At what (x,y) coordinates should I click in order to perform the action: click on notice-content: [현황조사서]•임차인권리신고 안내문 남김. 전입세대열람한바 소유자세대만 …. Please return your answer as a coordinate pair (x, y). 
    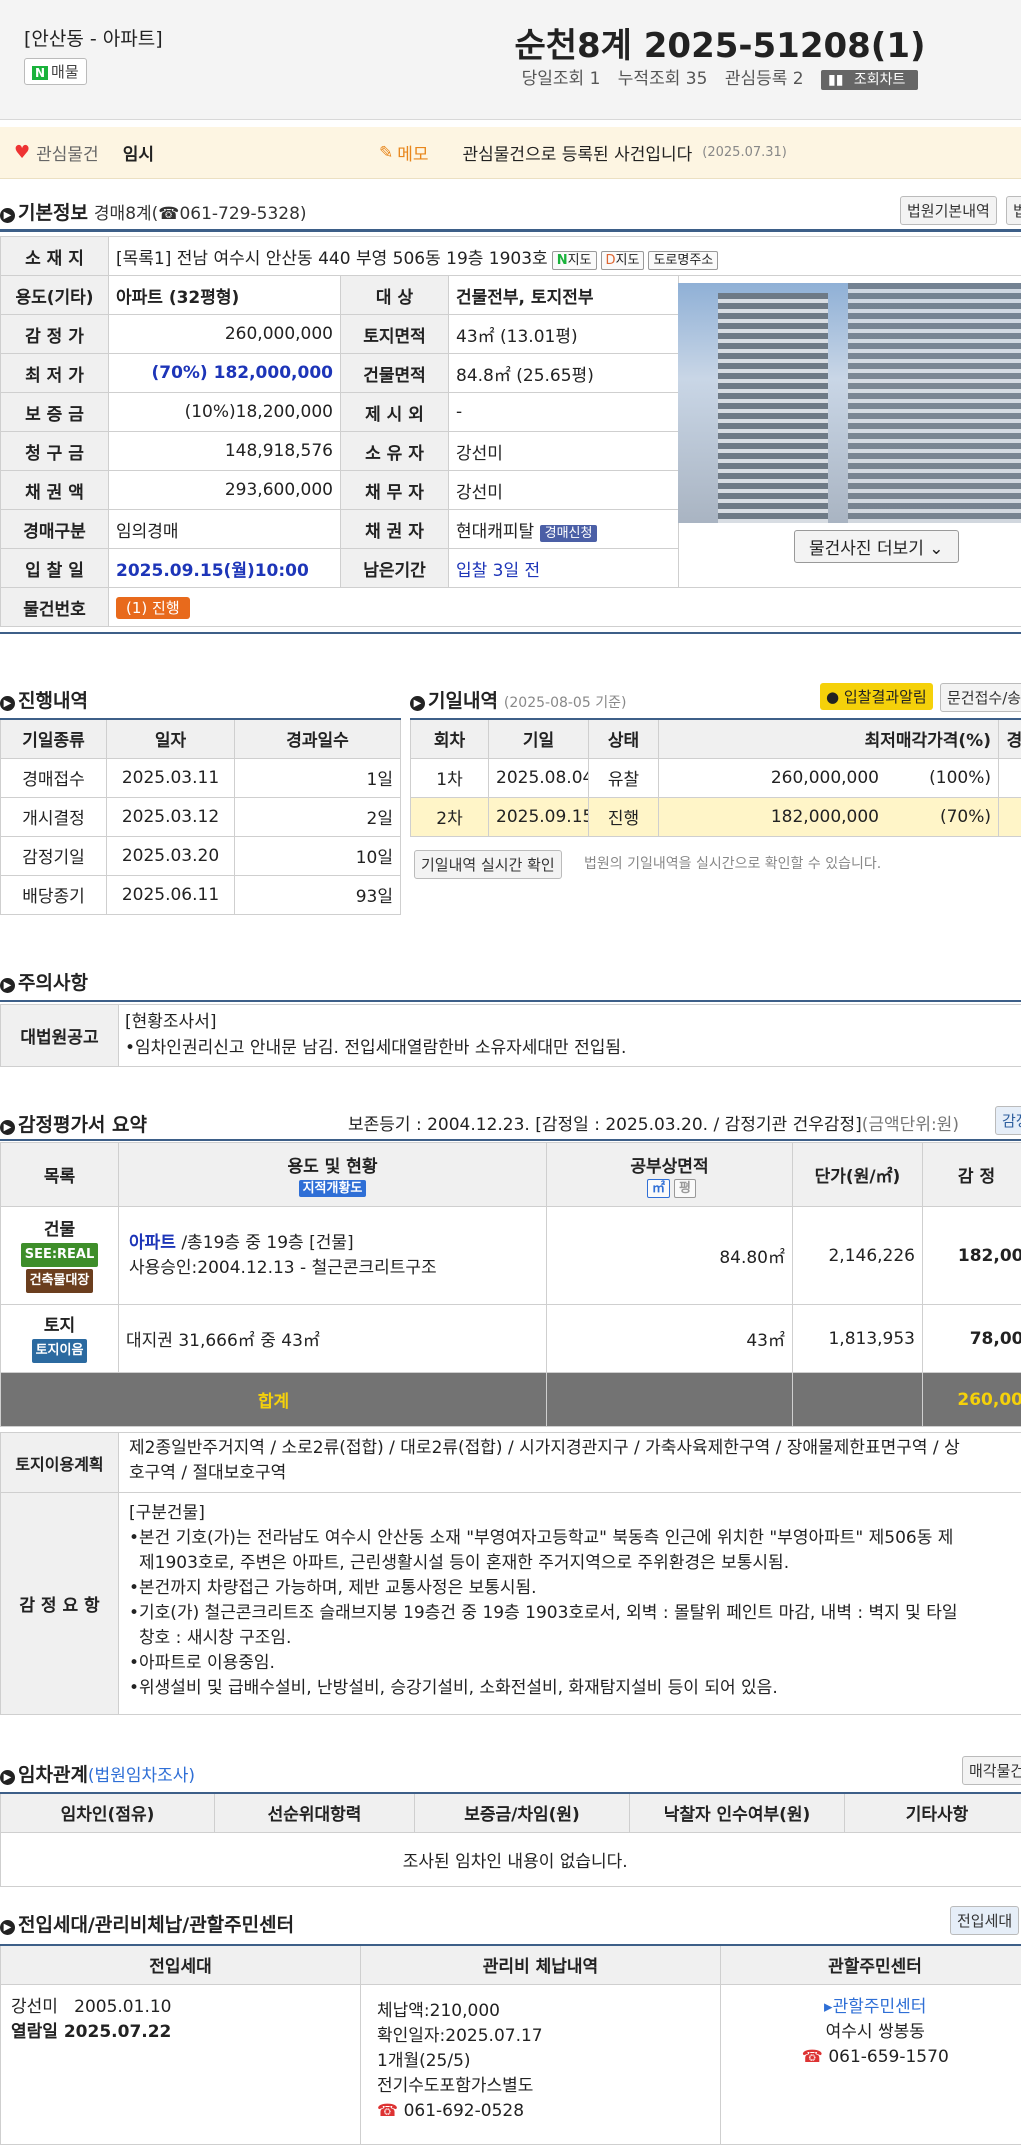
    Looking at the image, I should click on (570, 1036).